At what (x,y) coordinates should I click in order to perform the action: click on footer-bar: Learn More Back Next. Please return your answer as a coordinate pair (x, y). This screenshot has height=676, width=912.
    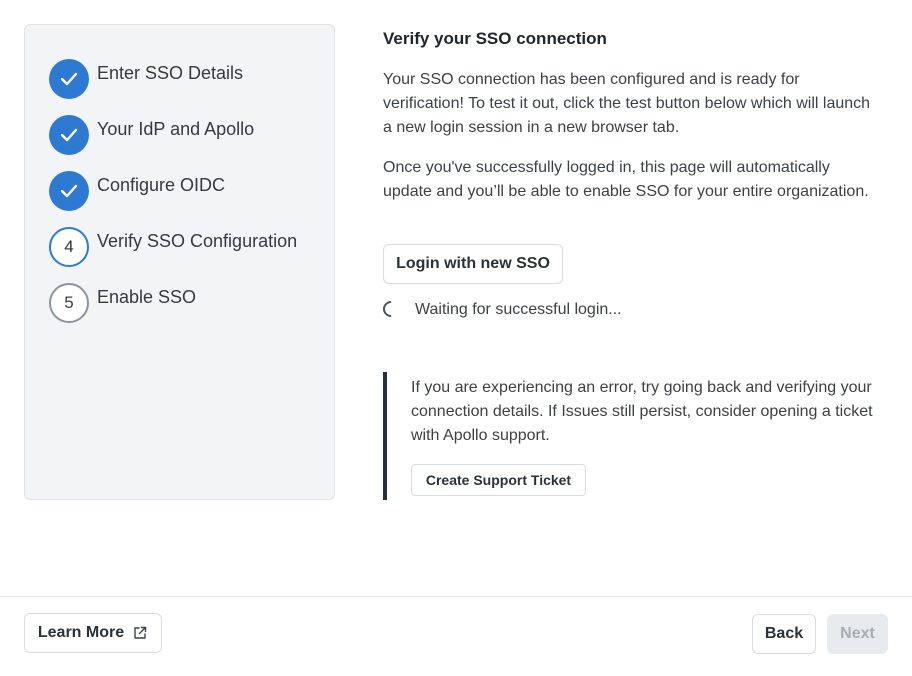
    Looking at the image, I should click on (456, 636).